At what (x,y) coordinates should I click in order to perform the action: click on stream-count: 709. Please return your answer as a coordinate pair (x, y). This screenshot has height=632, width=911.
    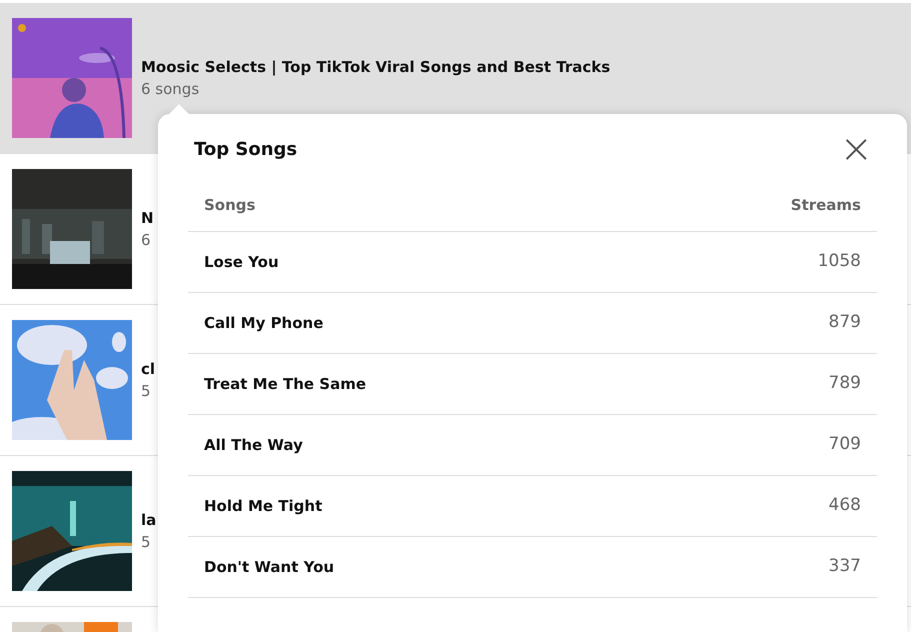
    Looking at the image, I should click on (844, 444).